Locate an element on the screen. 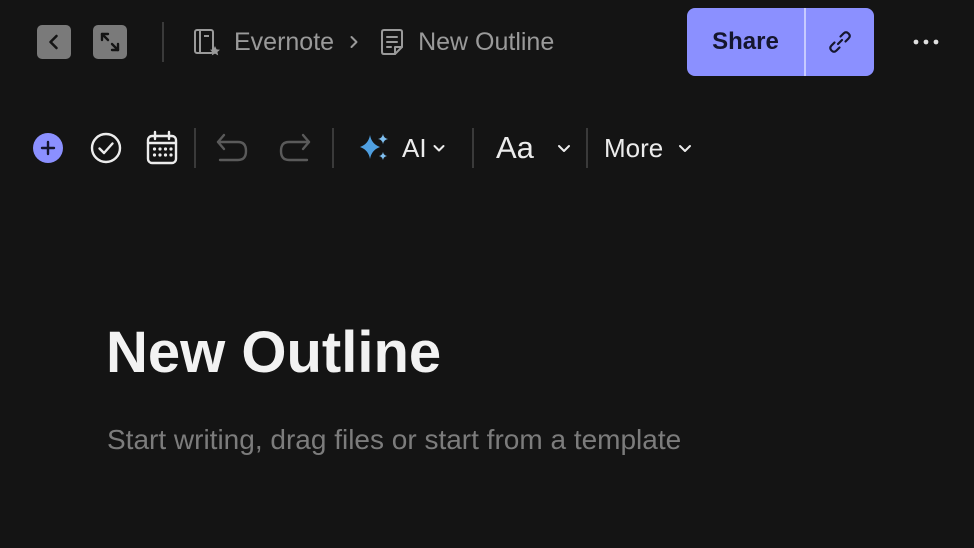 The height and width of the screenshot is (548, 974). undo-button is located at coordinates (232, 148).